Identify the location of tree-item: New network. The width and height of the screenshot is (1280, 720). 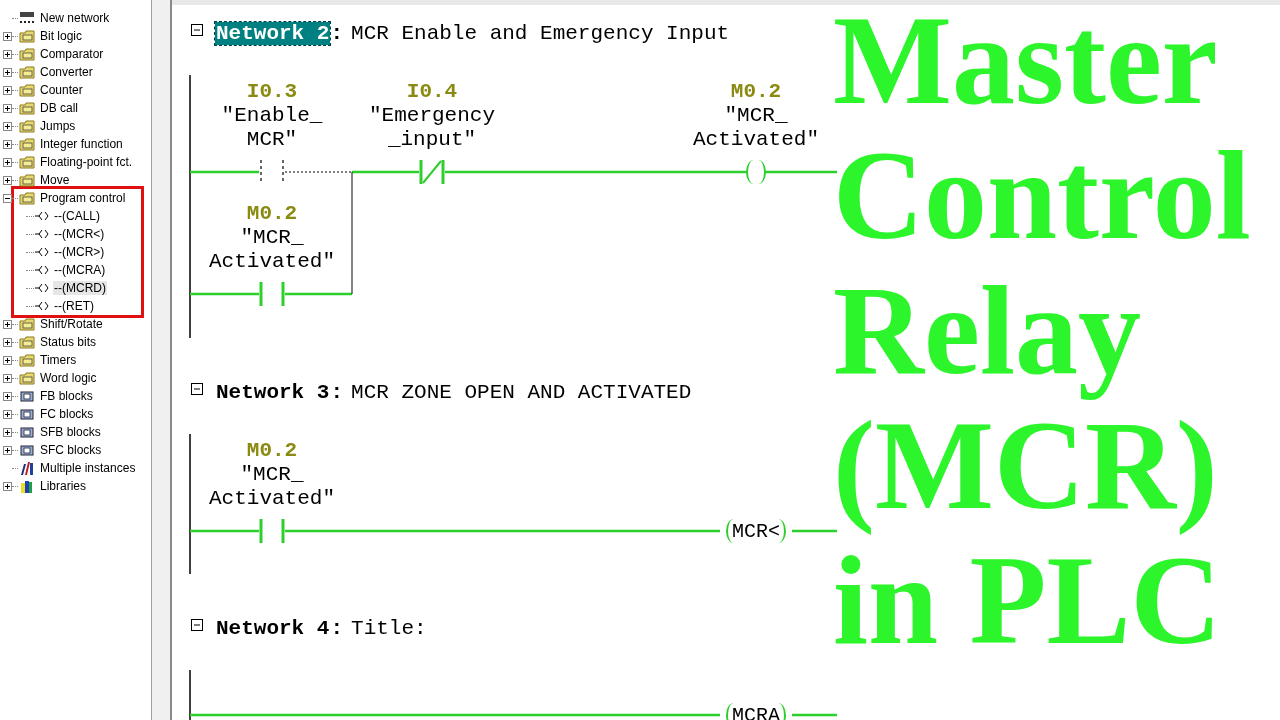
(75, 18).